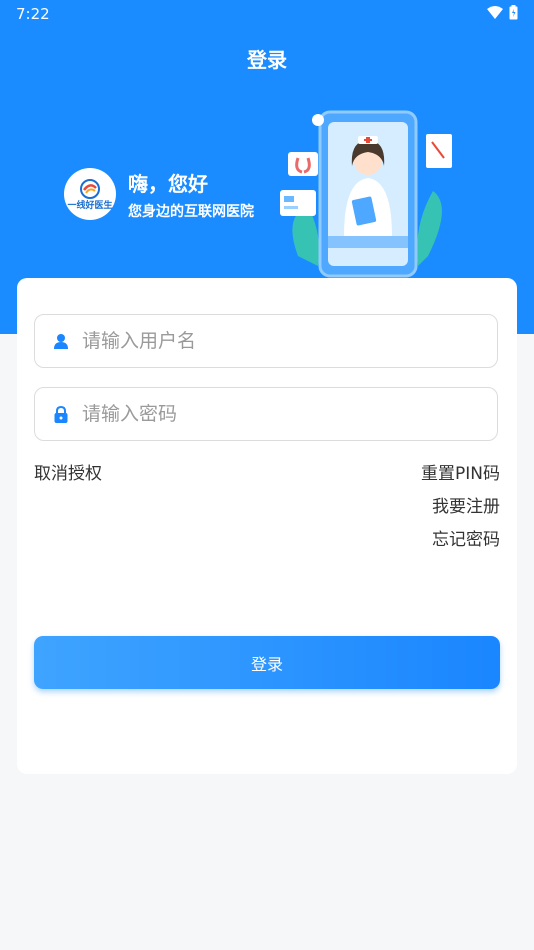 Image resolution: width=534 pixels, height=950 pixels. Describe the element at coordinates (366, 194) in the screenshot. I see `doctor-phone-illustration` at that location.